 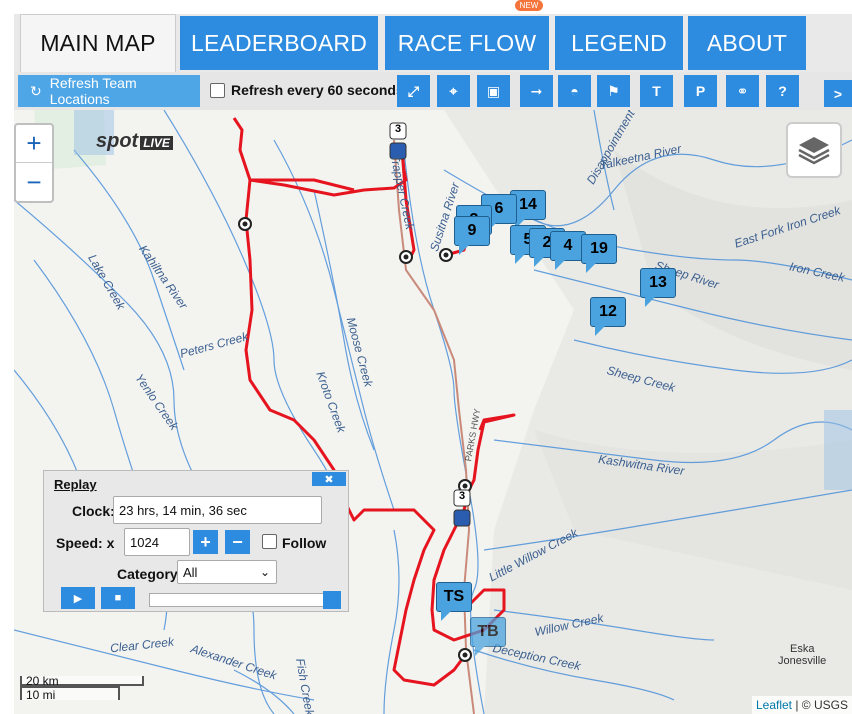 What do you see at coordinates (453, 91) in the screenshot?
I see `locate-icon: ⌖` at bounding box center [453, 91].